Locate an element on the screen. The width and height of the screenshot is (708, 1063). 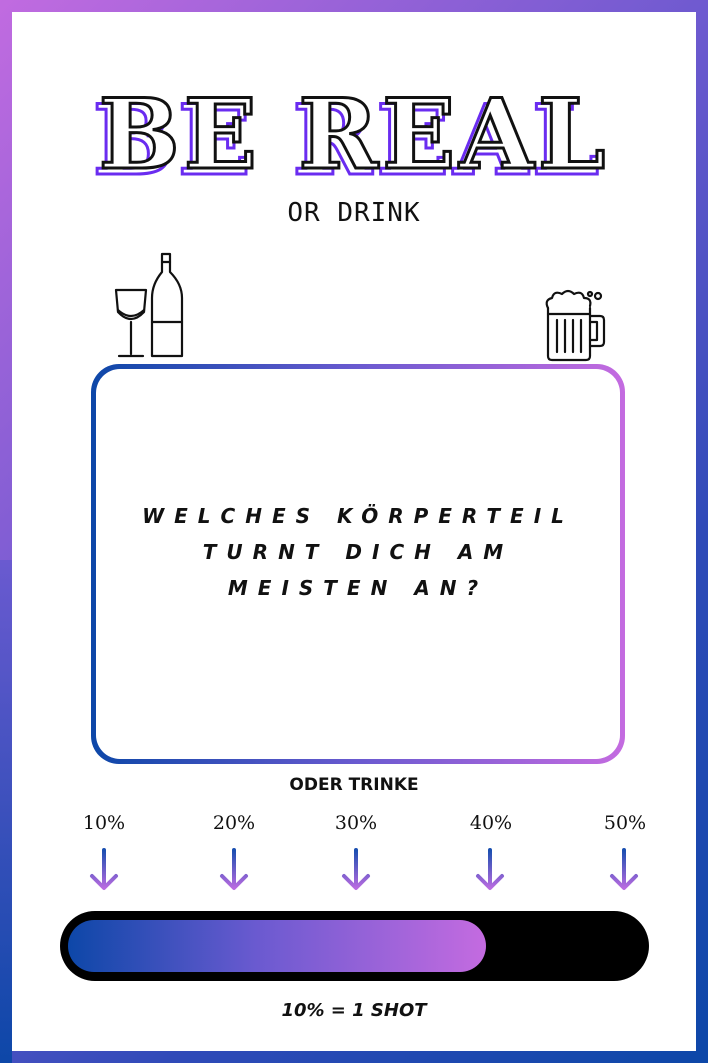
wine-glass-and-bottle-icon is located at coordinates (149, 305).